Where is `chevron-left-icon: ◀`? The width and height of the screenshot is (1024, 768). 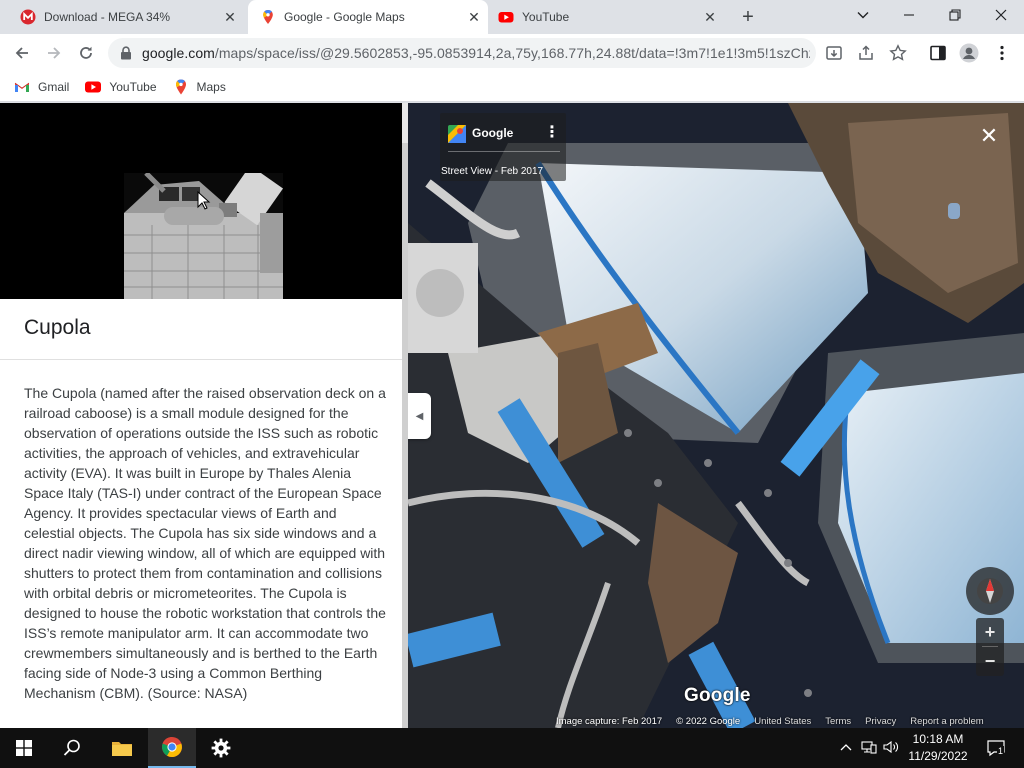 chevron-left-icon: ◀ is located at coordinates (419, 416).